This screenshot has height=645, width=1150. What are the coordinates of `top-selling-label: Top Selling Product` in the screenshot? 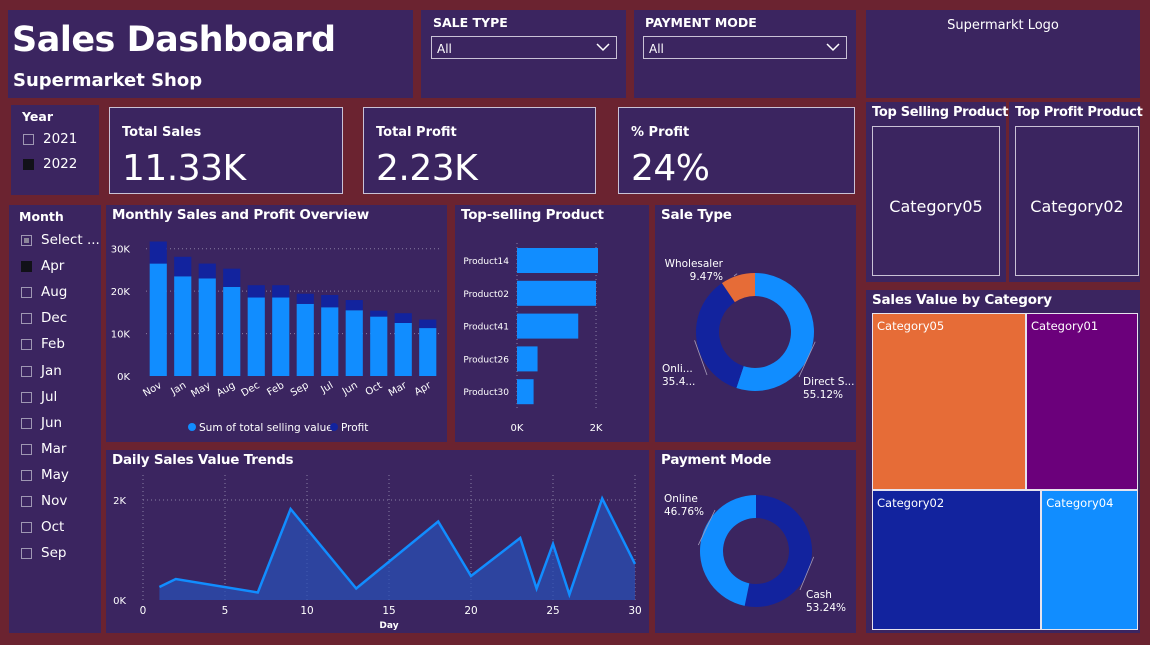 It's located at (940, 112).